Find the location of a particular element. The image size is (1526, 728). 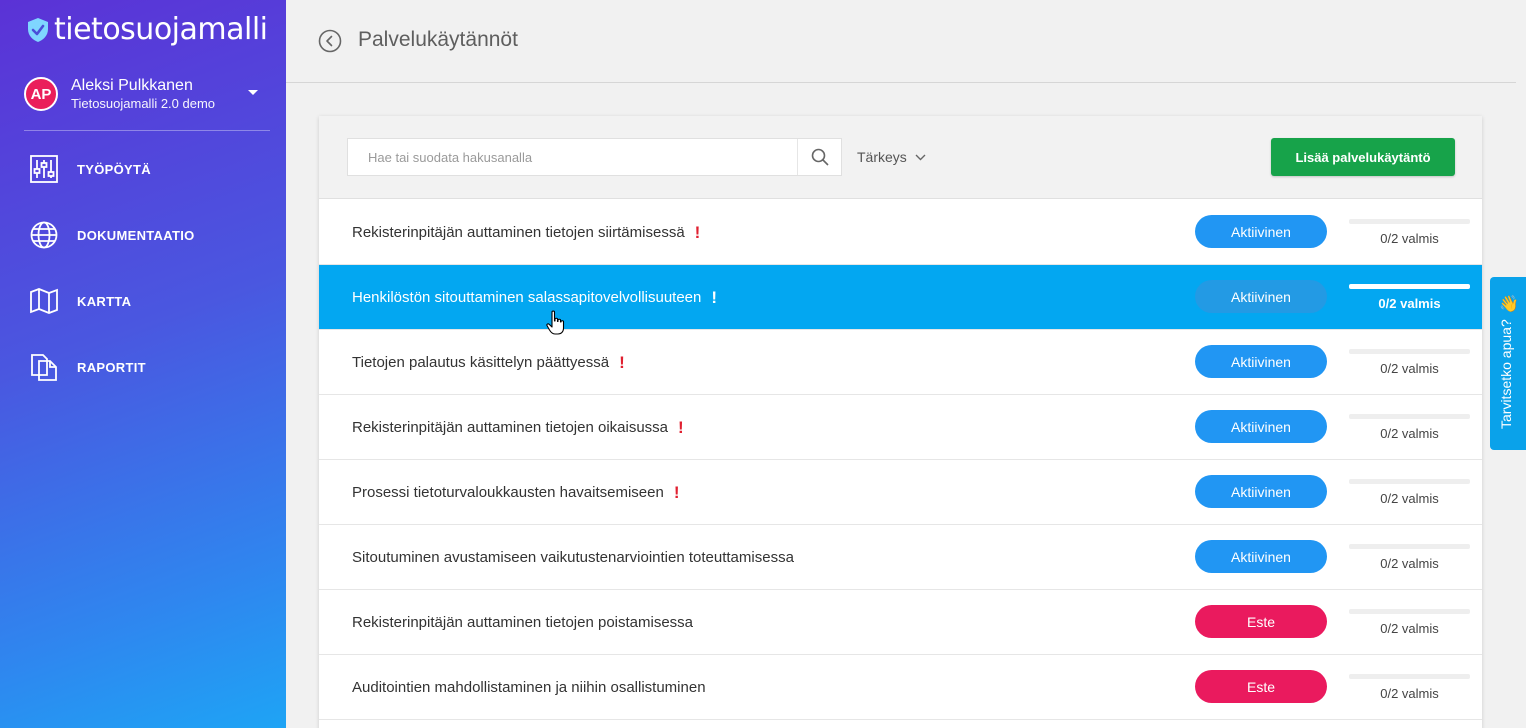

chevron-down-icon is located at coordinates (920, 157).